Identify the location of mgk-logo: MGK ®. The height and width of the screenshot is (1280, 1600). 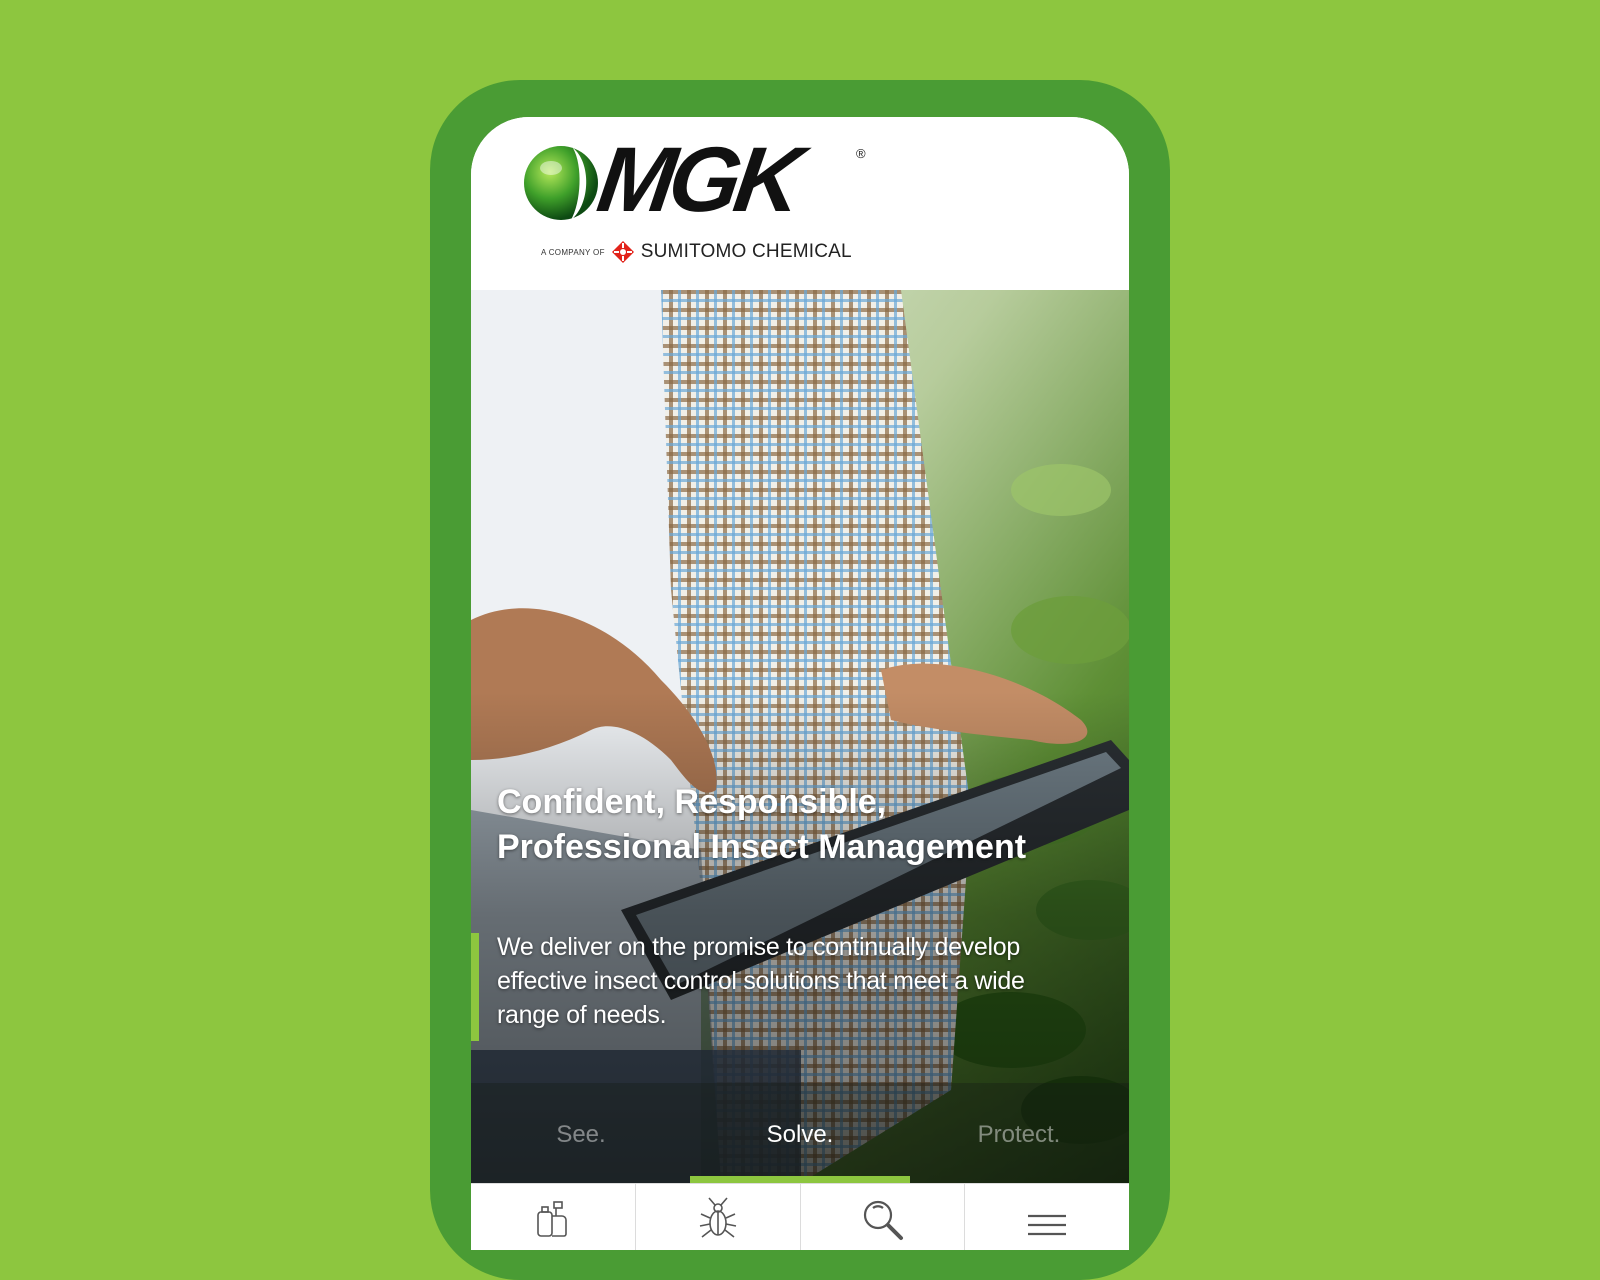
(701, 180).